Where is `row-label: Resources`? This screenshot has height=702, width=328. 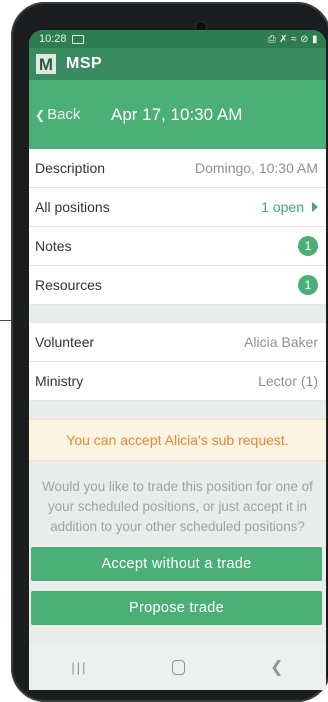
row-label: Resources is located at coordinates (68, 285).